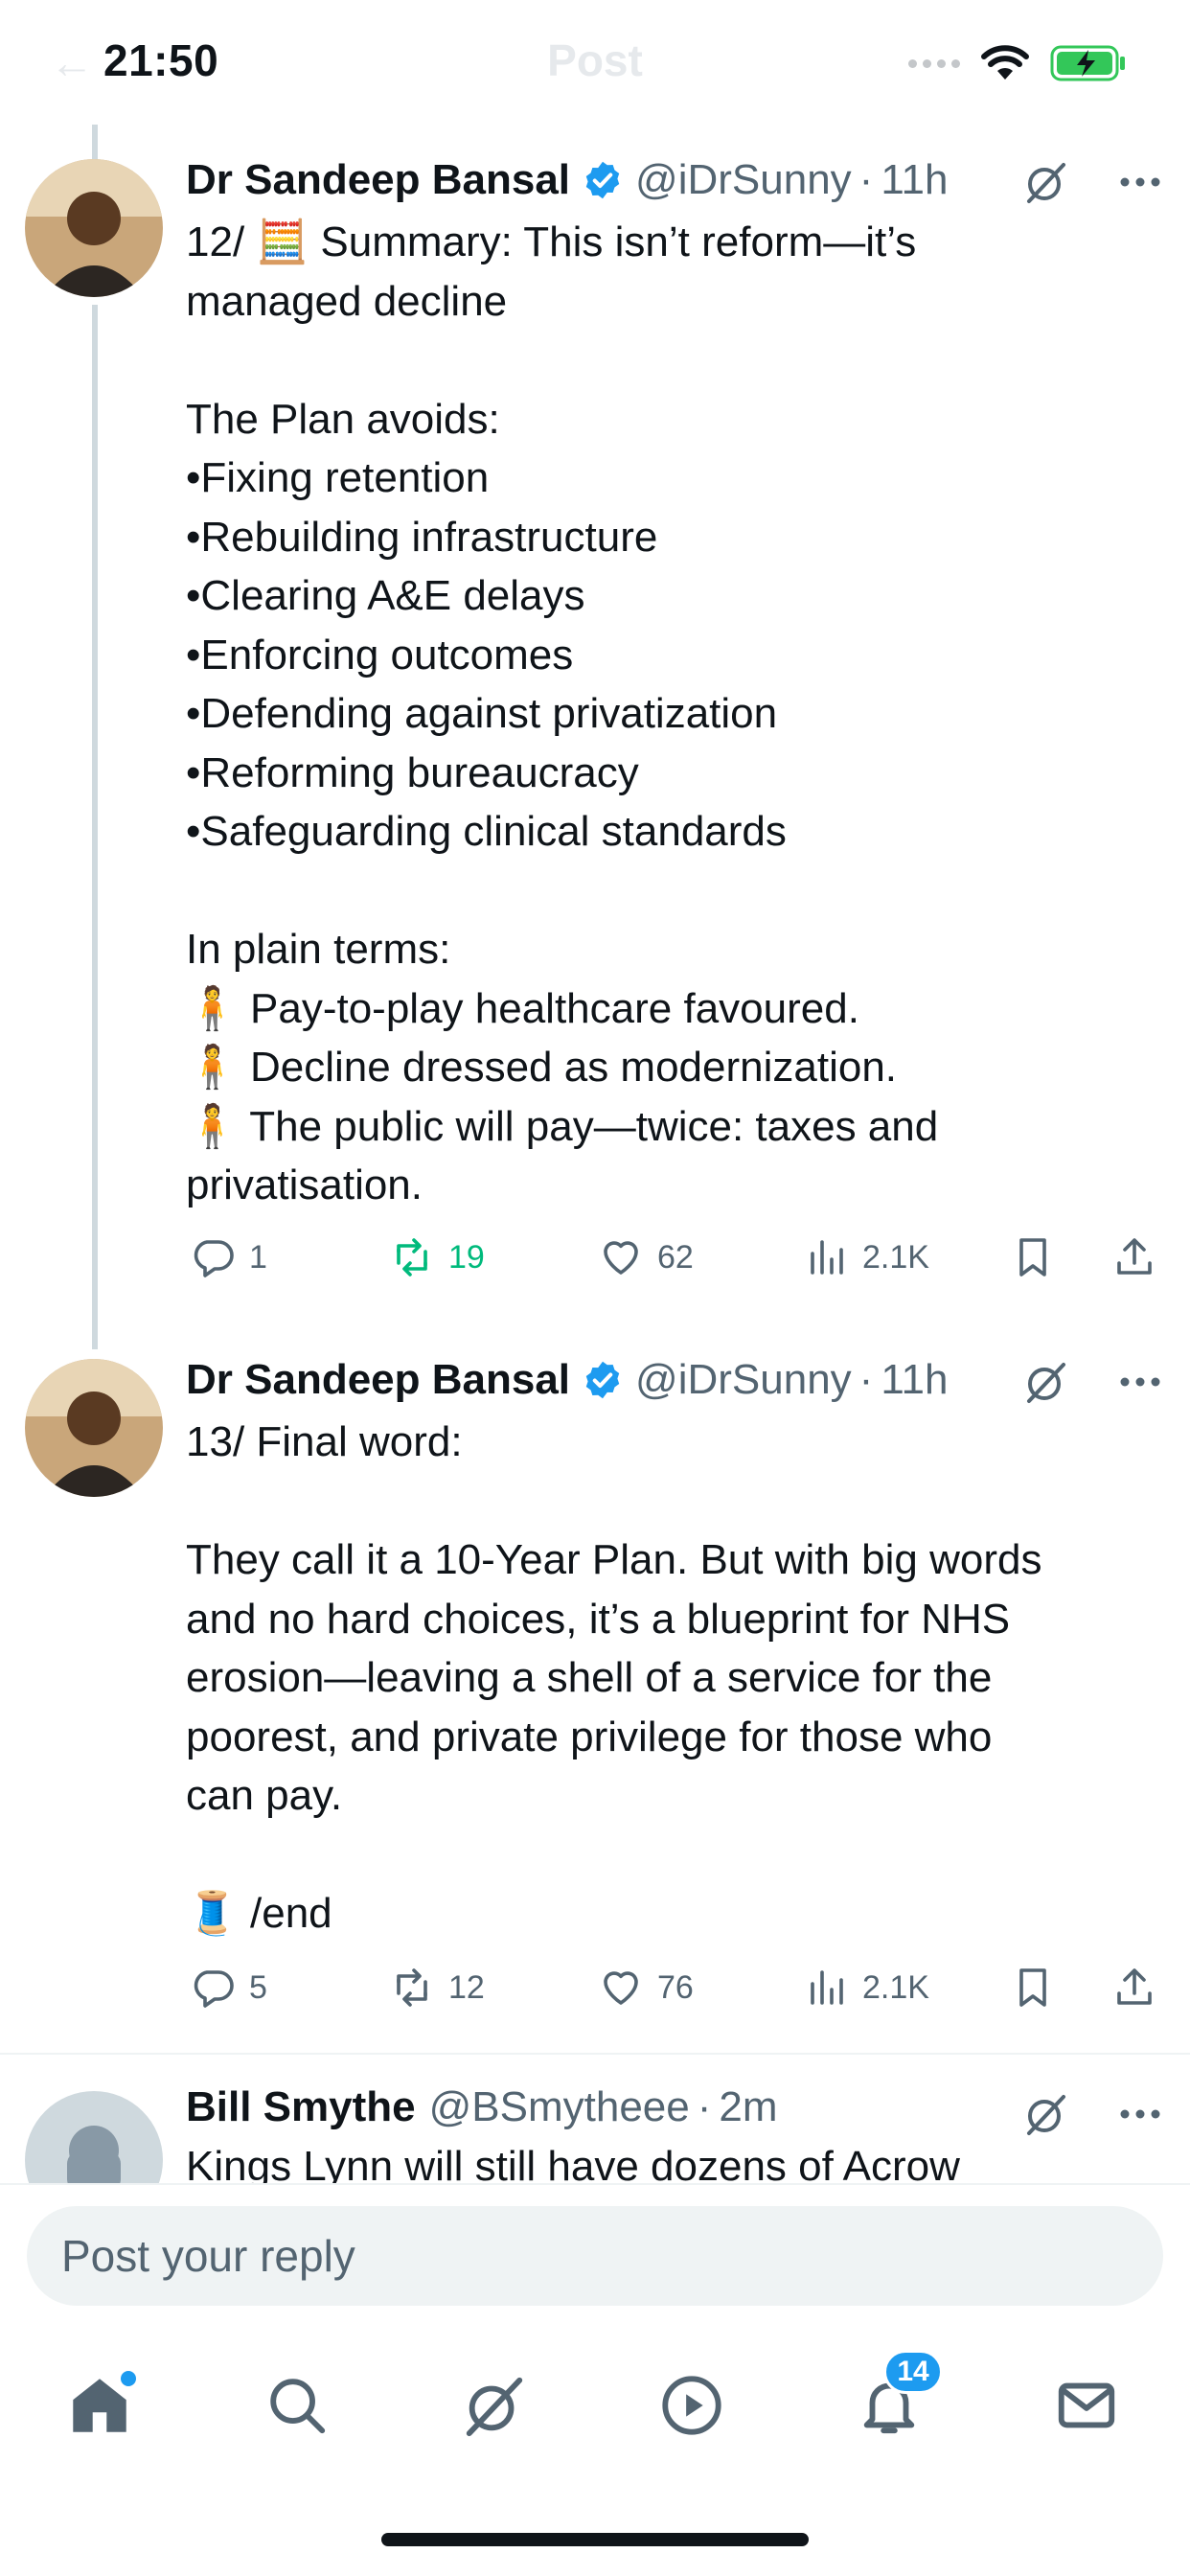 The height and width of the screenshot is (2576, 1190). Describe the element at coordinates (386, 595) in the screenshot. I see `tweet-line: •Clearing A&E delays` at that location.